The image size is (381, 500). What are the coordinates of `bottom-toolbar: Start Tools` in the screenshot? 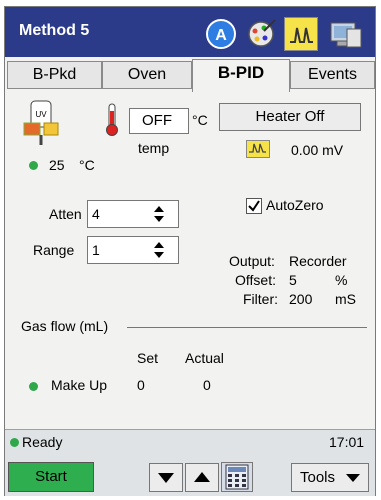 It's located at (190, 476).